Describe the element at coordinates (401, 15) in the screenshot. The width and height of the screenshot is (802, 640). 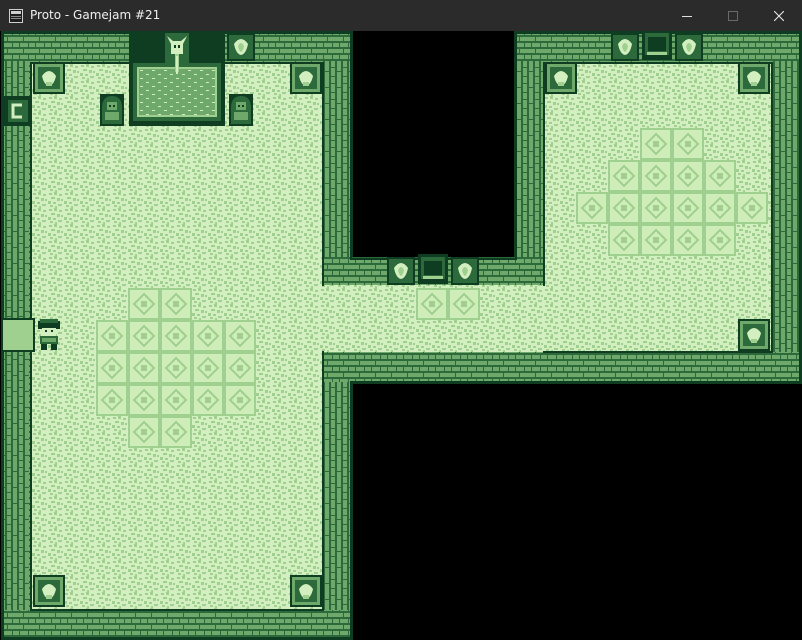
I see `title-bar: Proto - Gamejam #21` at that location.